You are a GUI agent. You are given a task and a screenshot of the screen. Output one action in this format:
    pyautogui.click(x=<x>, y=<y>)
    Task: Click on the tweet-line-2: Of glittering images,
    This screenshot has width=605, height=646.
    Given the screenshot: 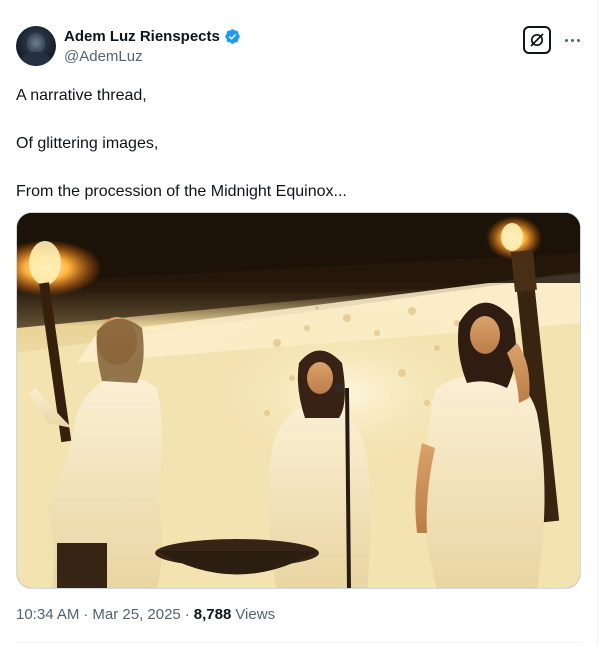 What is the action you would take?
    pyautogui.click(x=87, y=143)
    